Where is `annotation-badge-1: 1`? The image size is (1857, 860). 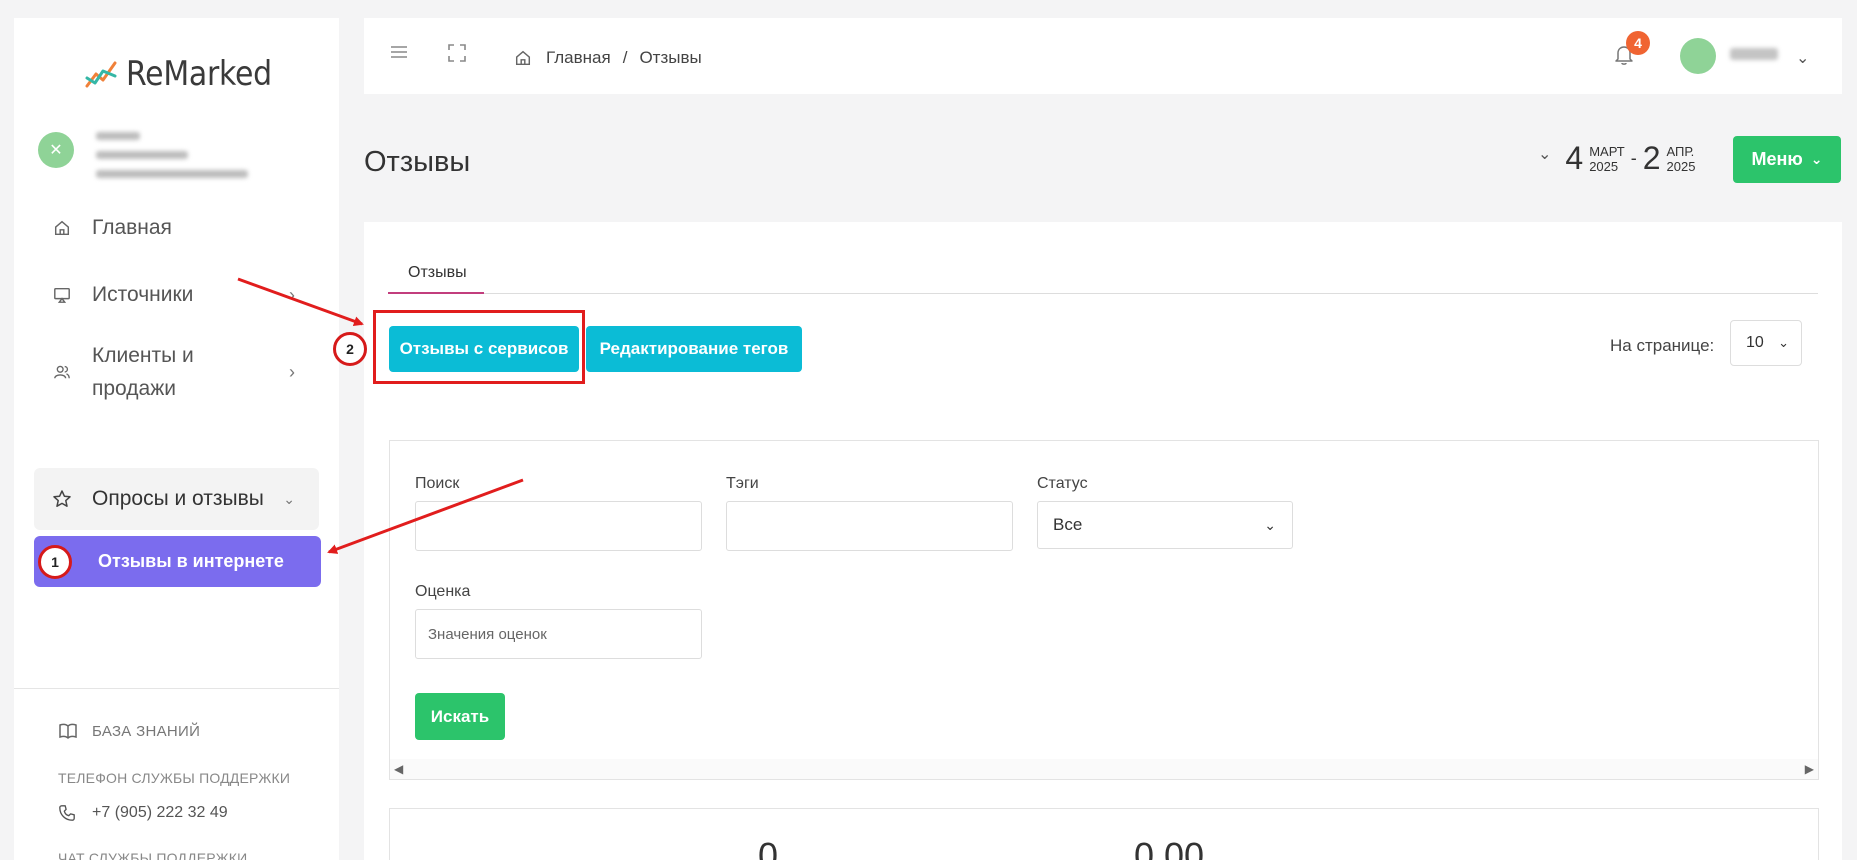
annotation-badge-1: 1 is located at coordinates (55, 562).